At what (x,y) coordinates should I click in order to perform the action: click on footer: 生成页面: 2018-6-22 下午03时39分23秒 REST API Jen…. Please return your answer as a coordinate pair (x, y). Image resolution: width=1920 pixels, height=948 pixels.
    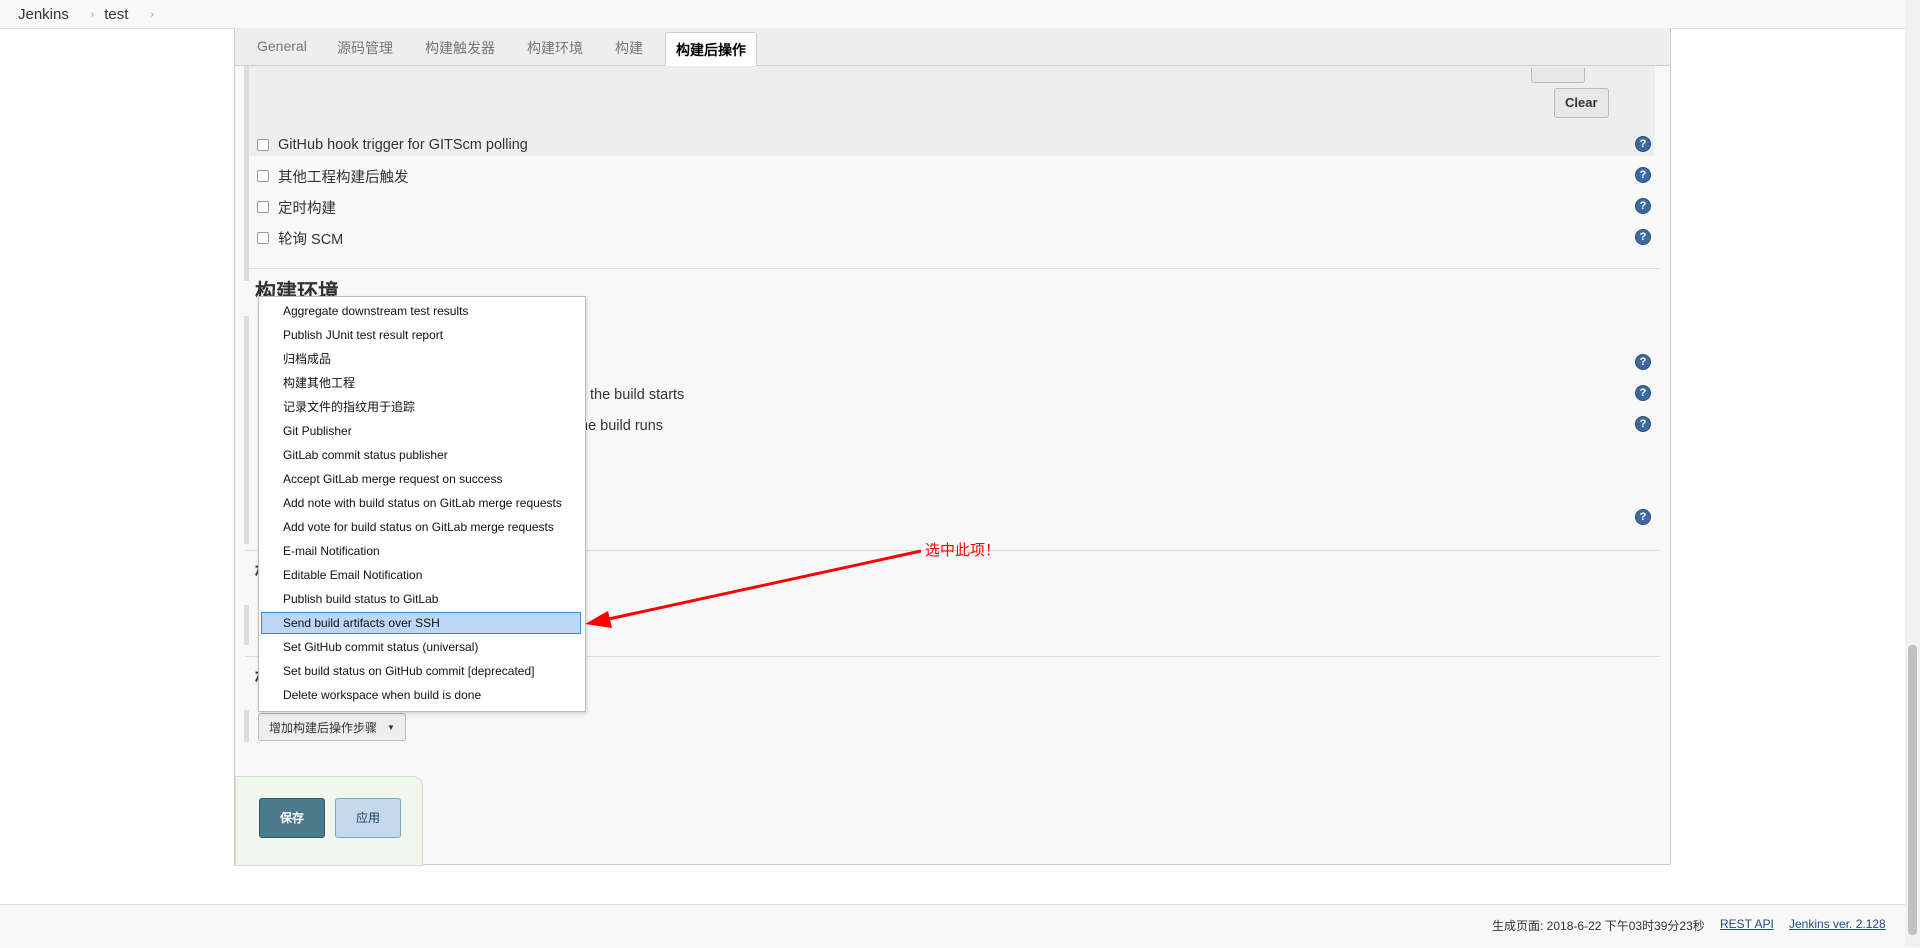
    Looking at the image, I should click on (960, 926).